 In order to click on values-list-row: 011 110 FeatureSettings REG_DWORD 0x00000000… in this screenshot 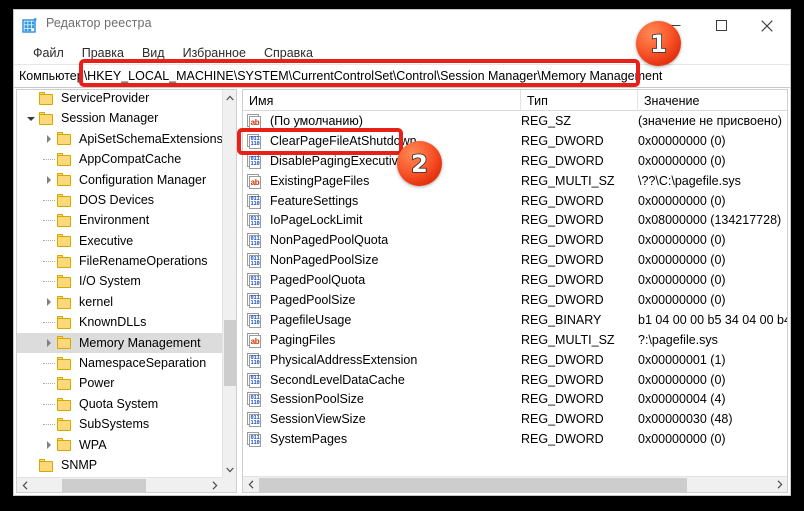, I will do `click(515, 201)`.